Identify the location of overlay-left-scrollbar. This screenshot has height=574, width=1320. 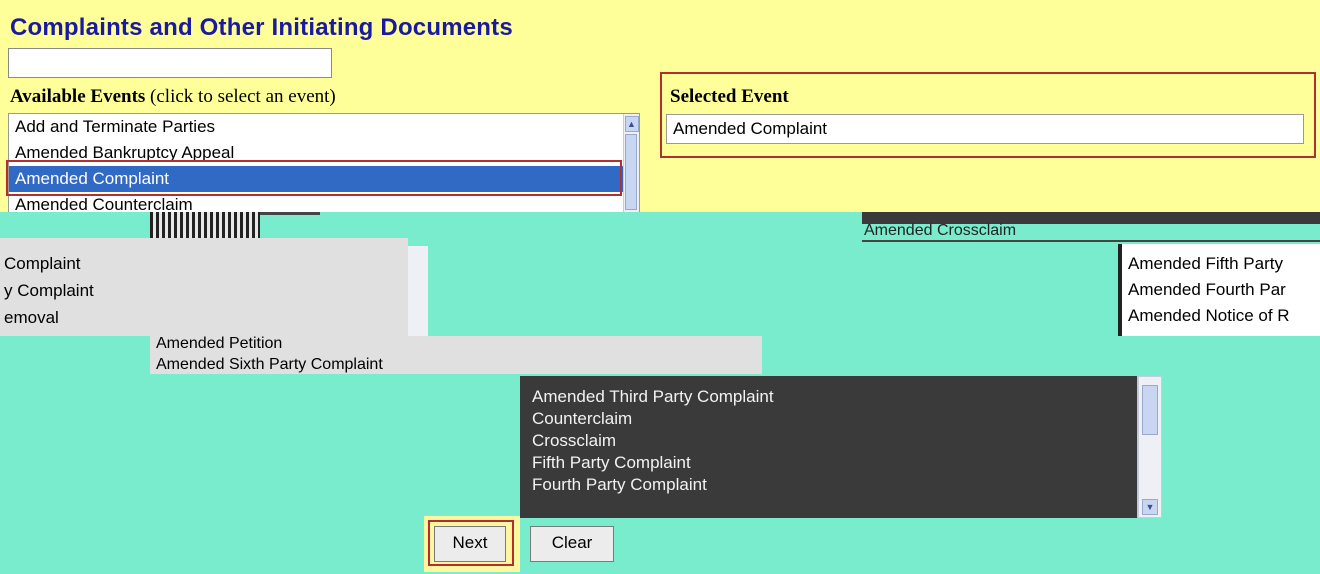
(418, 291).